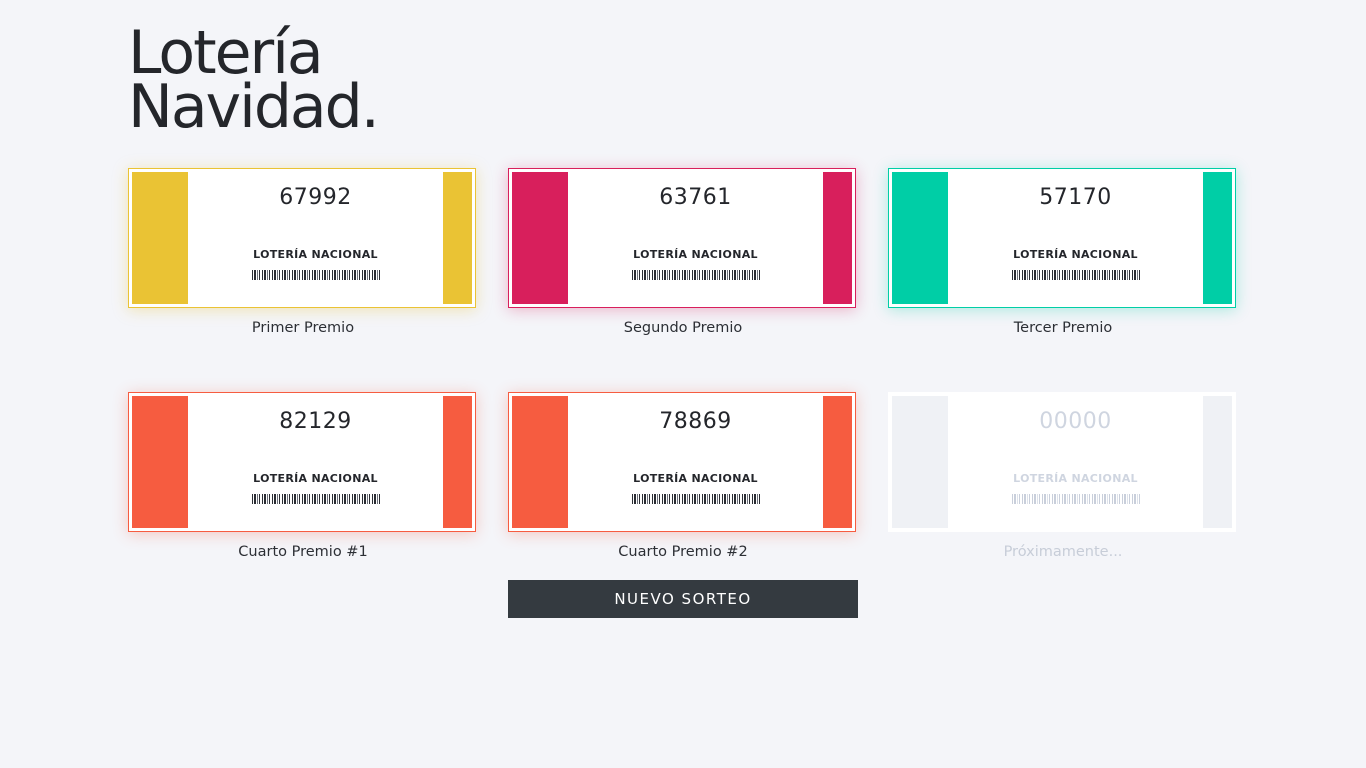 The image size is (1366, 768). What do you see at coordinates (1063, 328) in the screenshot?
I see `prize-label: Tercer Premio` at bounding box center [1063, 328].